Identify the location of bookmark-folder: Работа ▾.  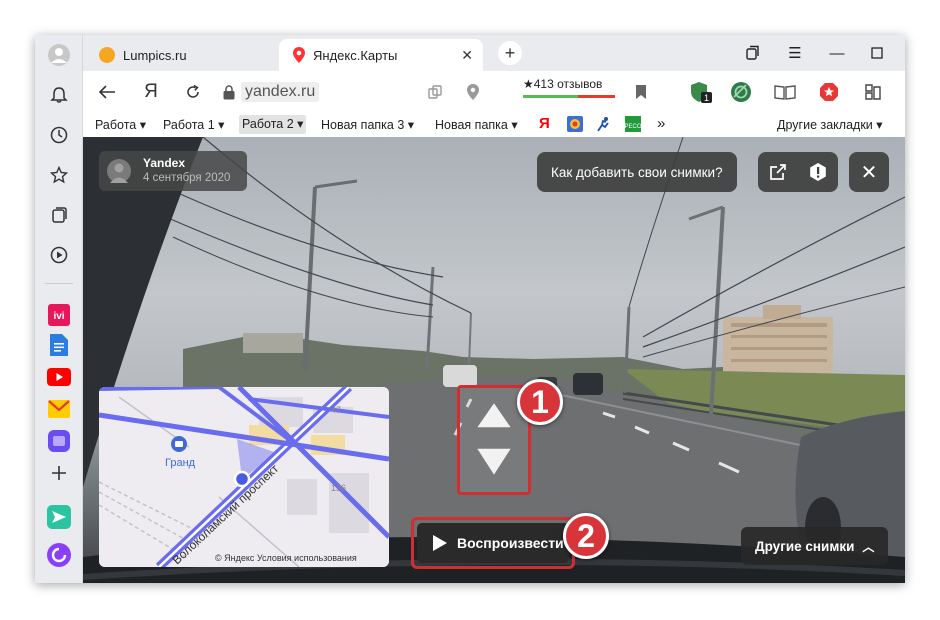
(120, 124).